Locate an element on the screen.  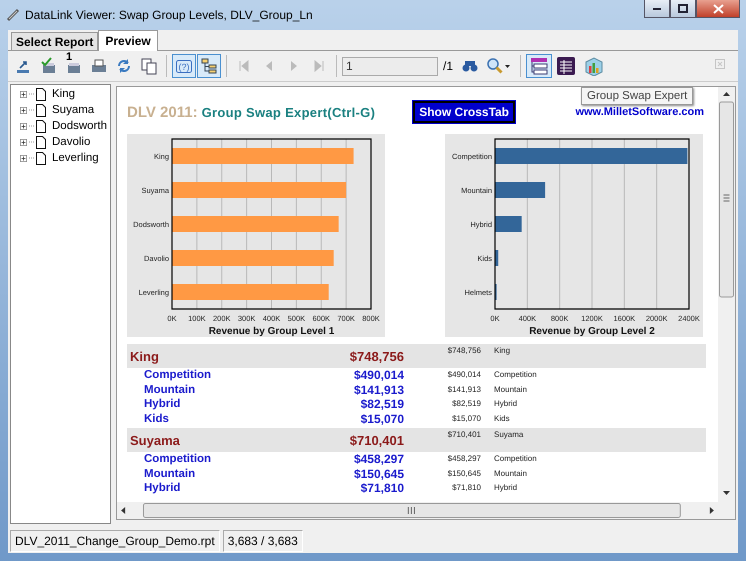
tab: Select Report is located at coordinates (54, 41).